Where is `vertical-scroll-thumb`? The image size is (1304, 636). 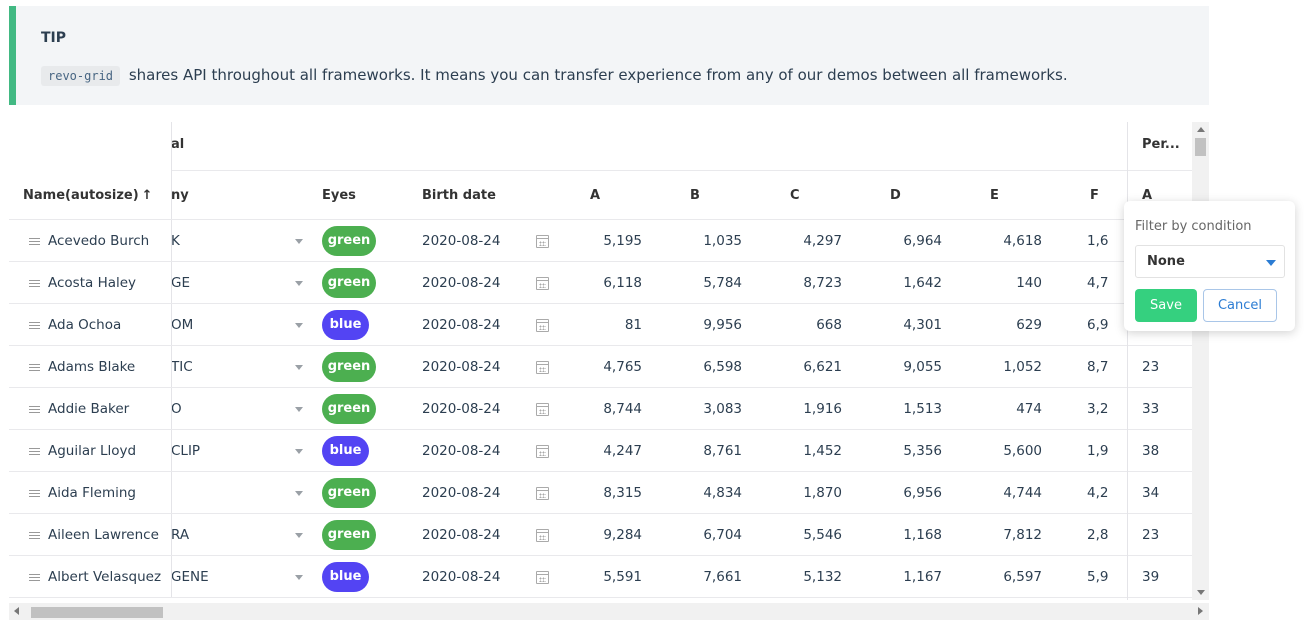
vertical-scroll-thumb is located at coordinates (1200, 147).